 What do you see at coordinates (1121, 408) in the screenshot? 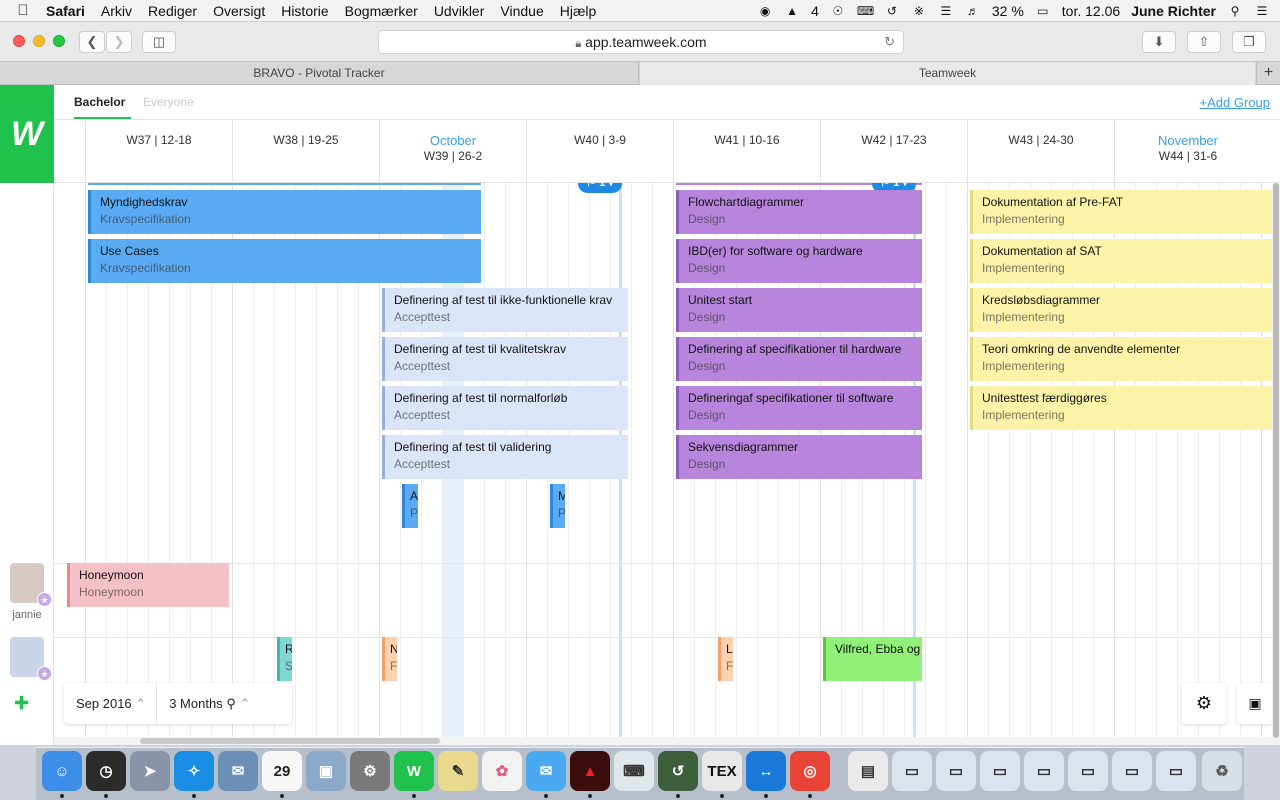
I see `task-card: Unitesttest færdiggøres Implementering` at bounding box center [1121, 408].